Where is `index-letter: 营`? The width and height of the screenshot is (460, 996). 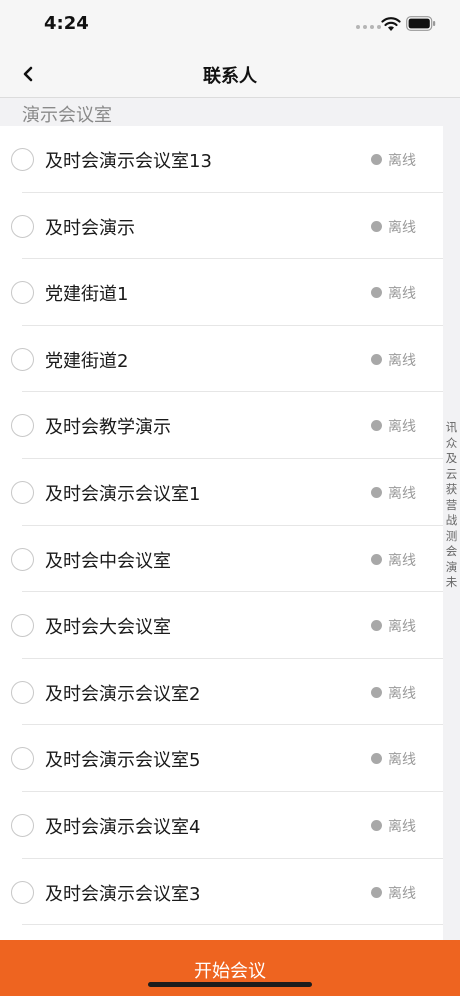 index-letter: 营 is located at coordinates (452, 506).